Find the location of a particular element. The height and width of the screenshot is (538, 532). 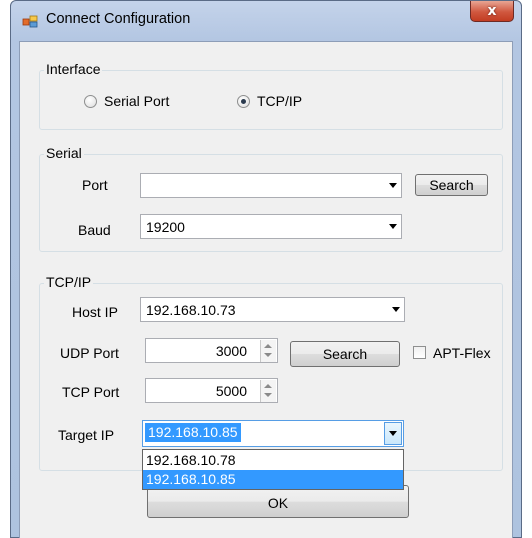

udp-port-stepper: 3000 is located at coordinates (211, 350).